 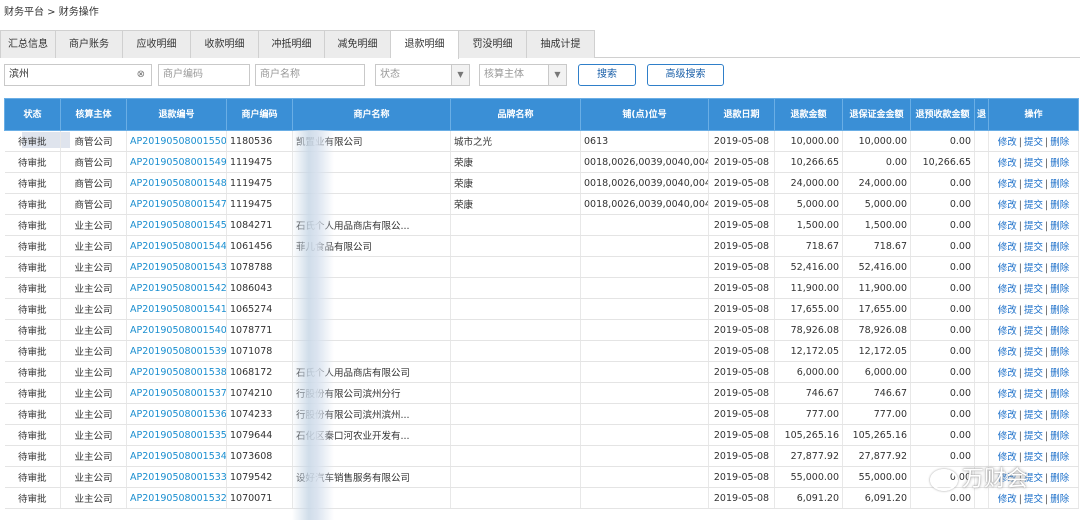 What do you see at coordinates (741, 114) in the screenshot?
I see `column-header: 退款日期` at bounding box center [741, 114].